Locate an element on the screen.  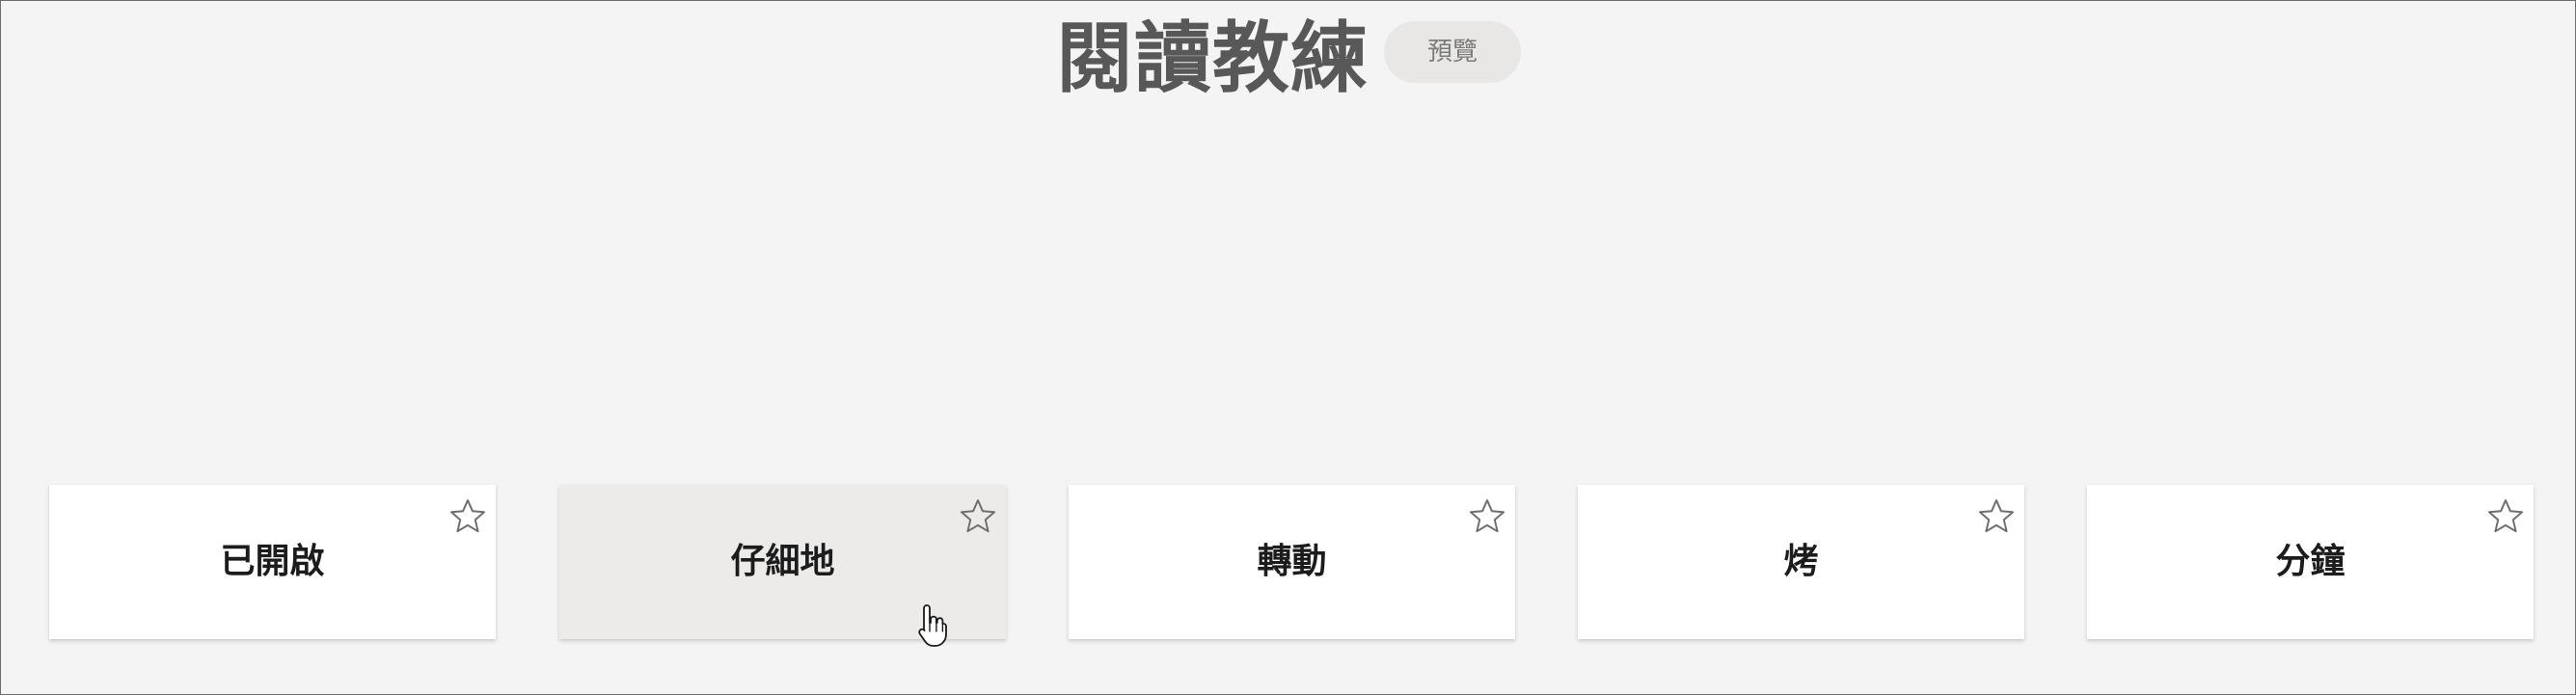
word-card-1: 已開啟 is located at coordinates (272, 562).